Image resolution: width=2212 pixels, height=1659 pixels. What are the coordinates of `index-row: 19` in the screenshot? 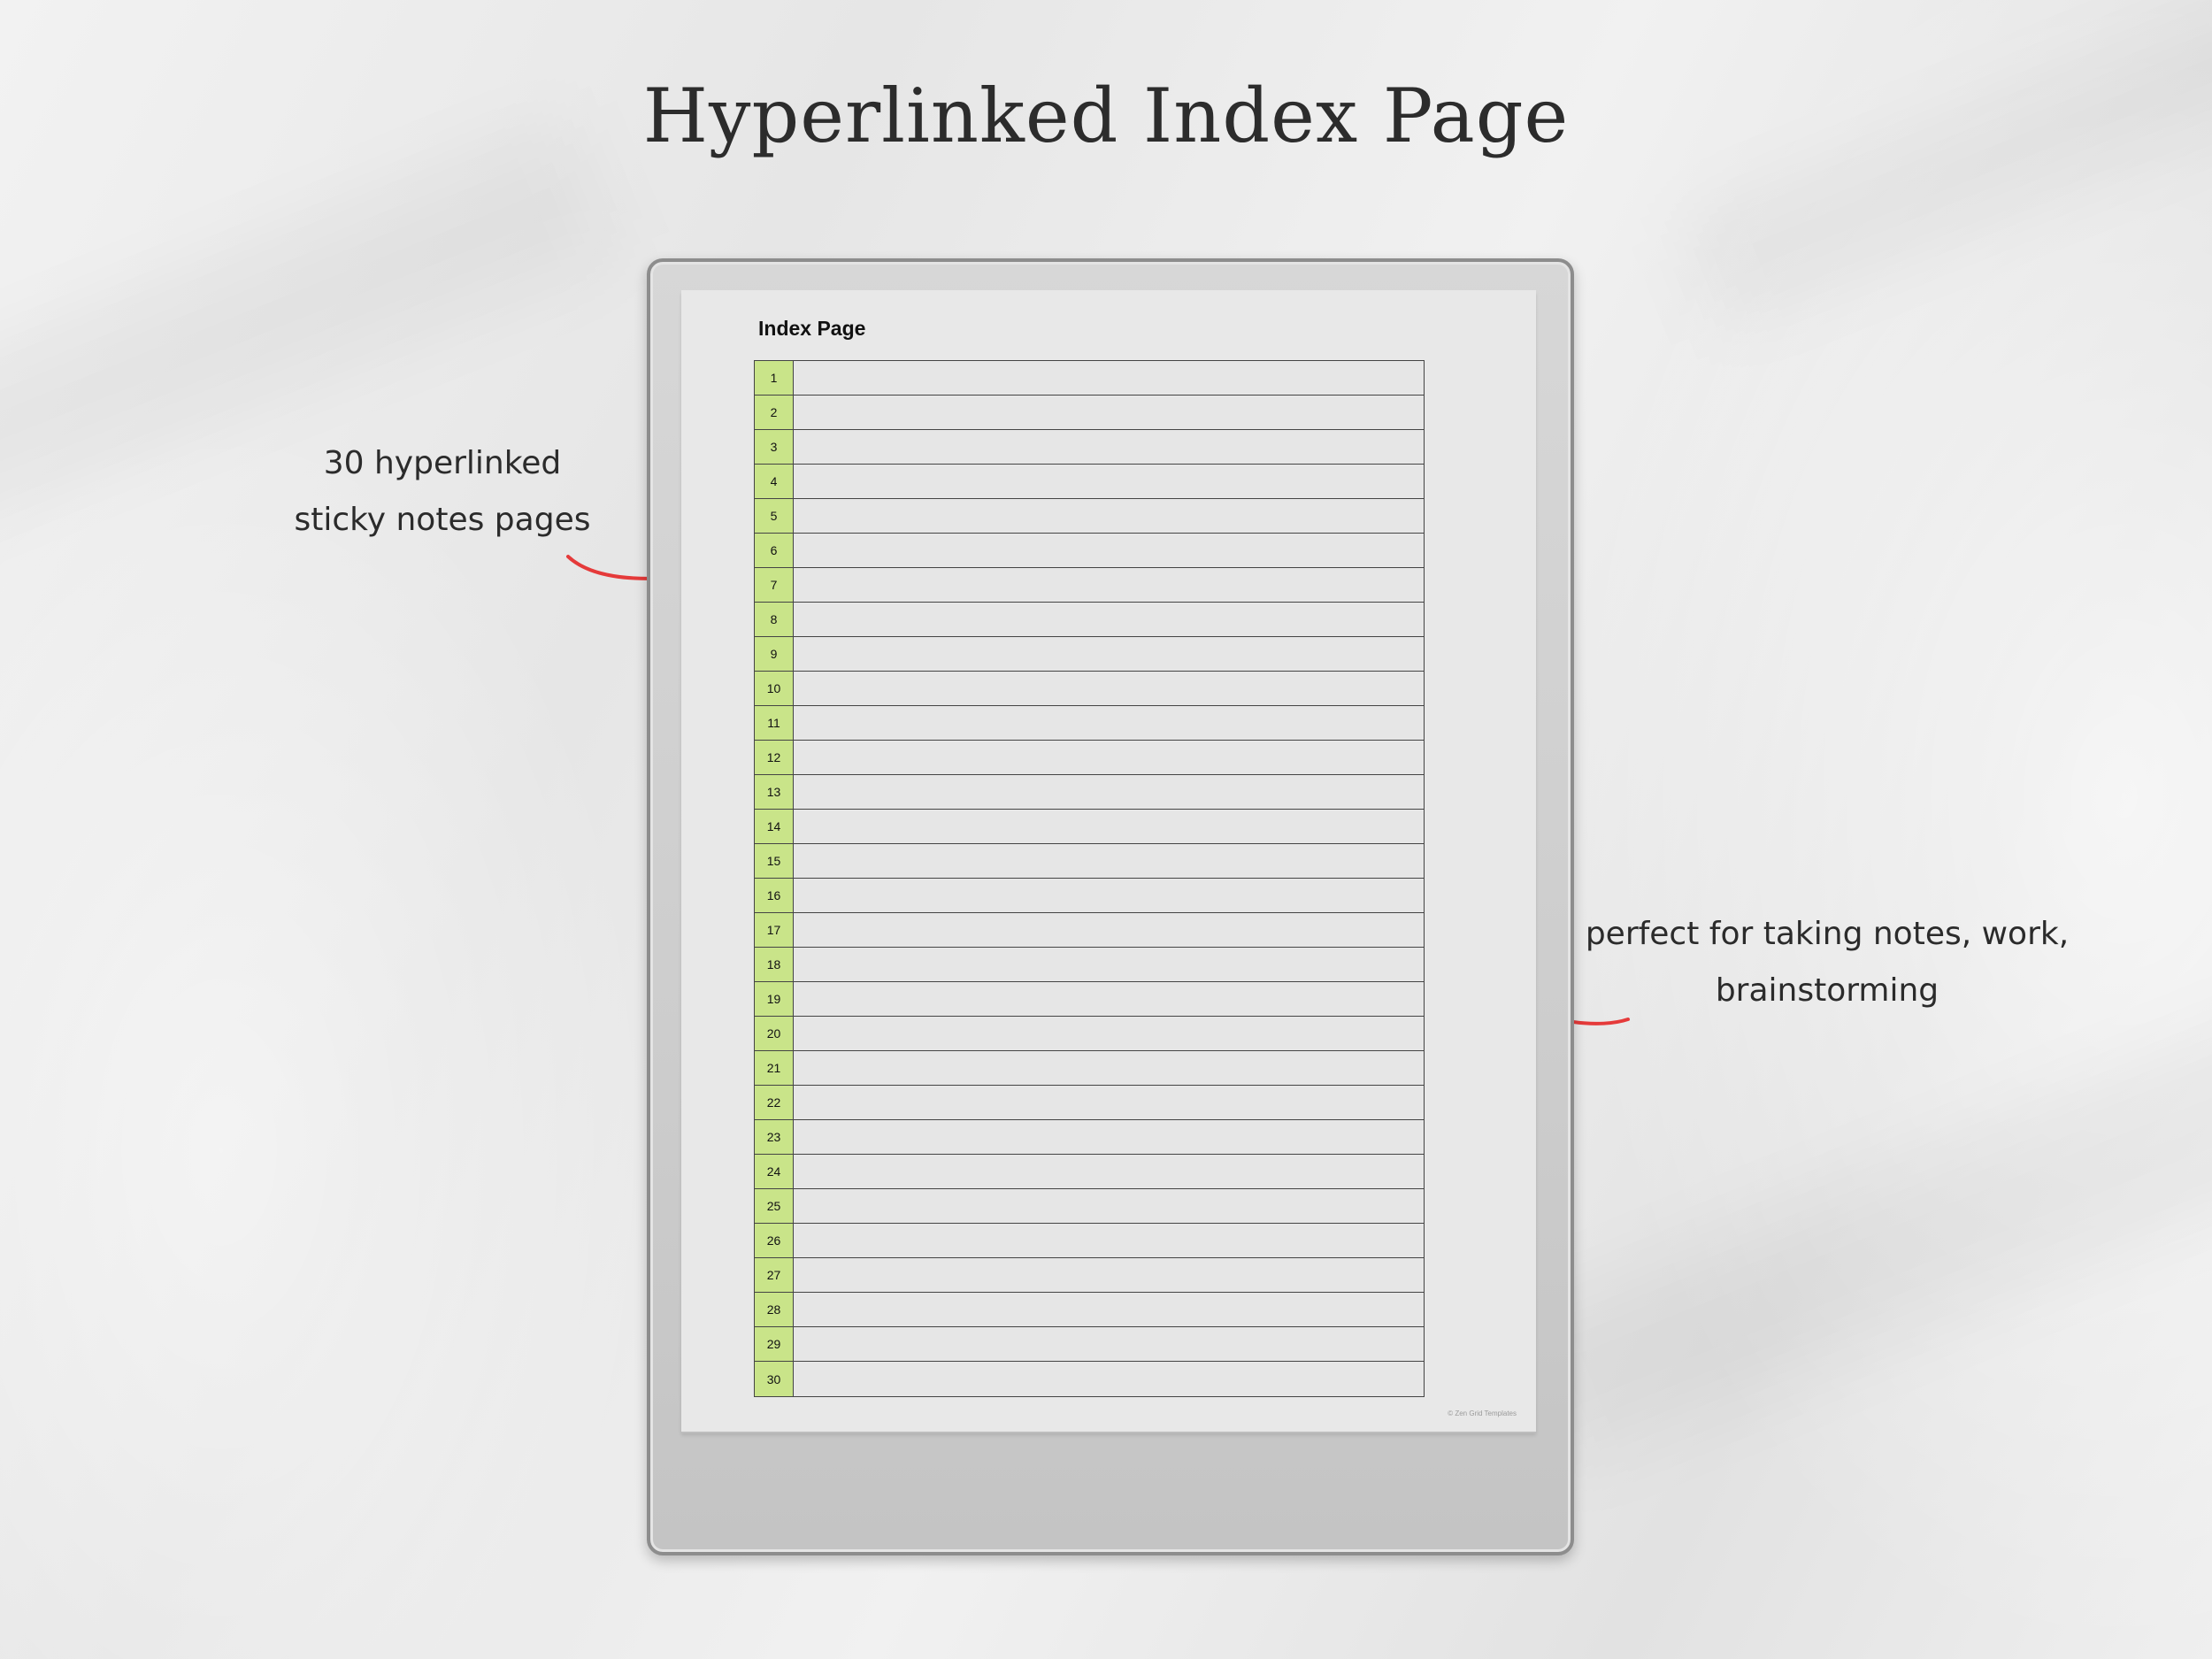 It's located at (1089, 999).